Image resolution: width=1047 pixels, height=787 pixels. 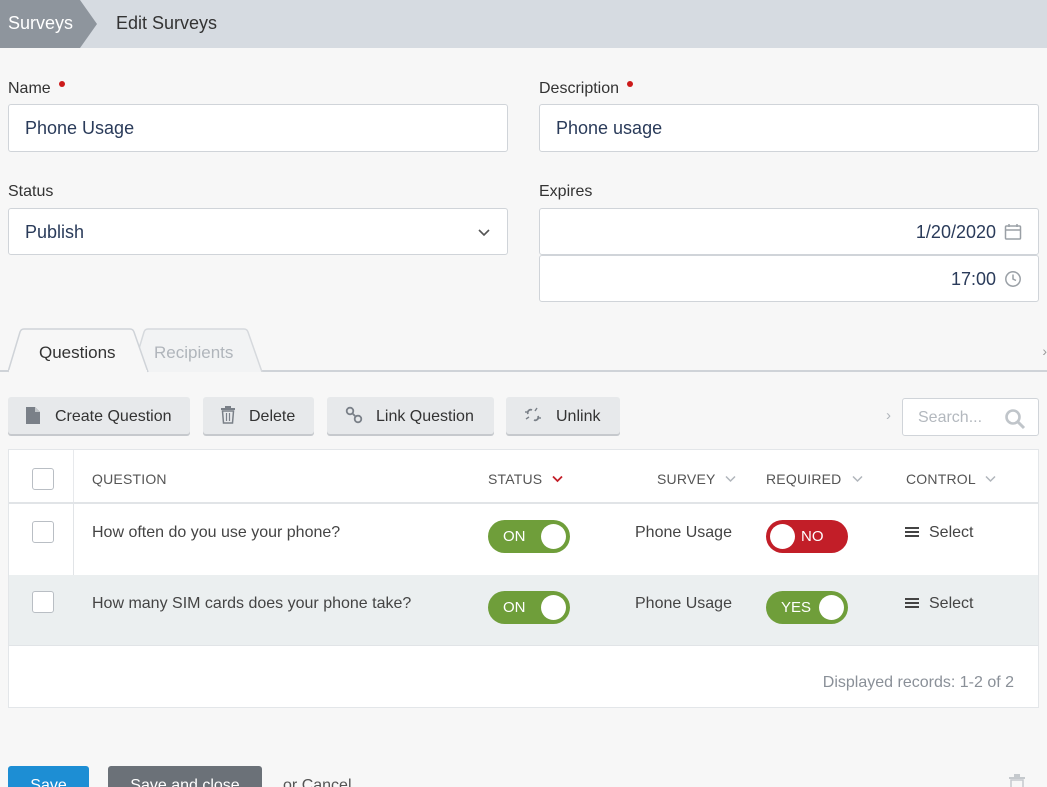 What do you see at coordinates (73, 539) in the screenshot?
I see `row-divider` at bounding box center [73, 539].